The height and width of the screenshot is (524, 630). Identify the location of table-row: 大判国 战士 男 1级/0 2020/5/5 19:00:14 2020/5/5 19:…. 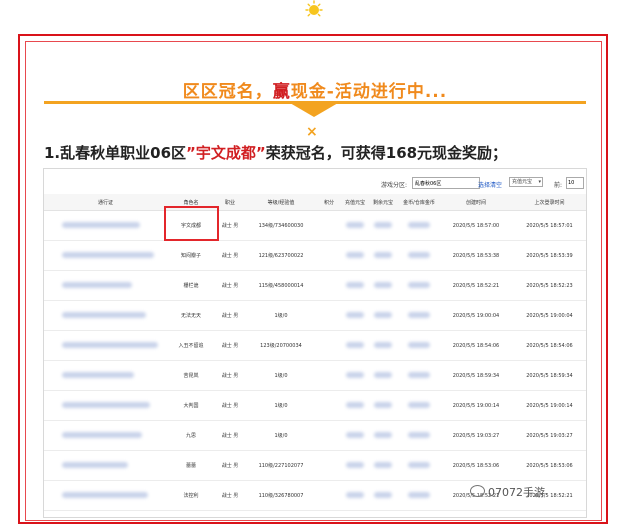
(315, 405).